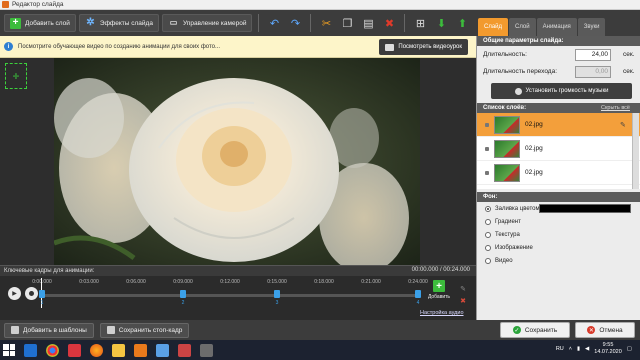  What do you see at coordinates (578, 349) in the screenshot?
I see `network-icon: ▮` at bounding box center [578, 349].